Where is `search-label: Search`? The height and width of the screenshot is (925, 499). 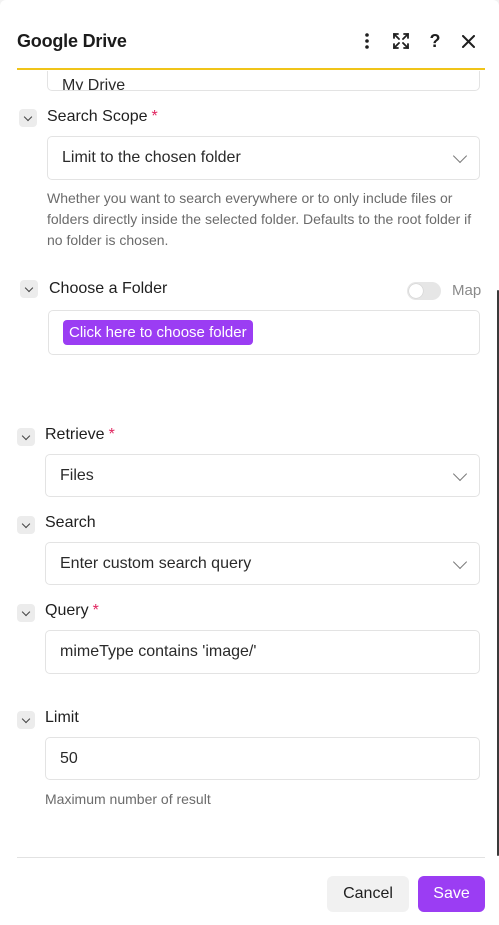
search-label: Search is located at coordinates (70, 522).